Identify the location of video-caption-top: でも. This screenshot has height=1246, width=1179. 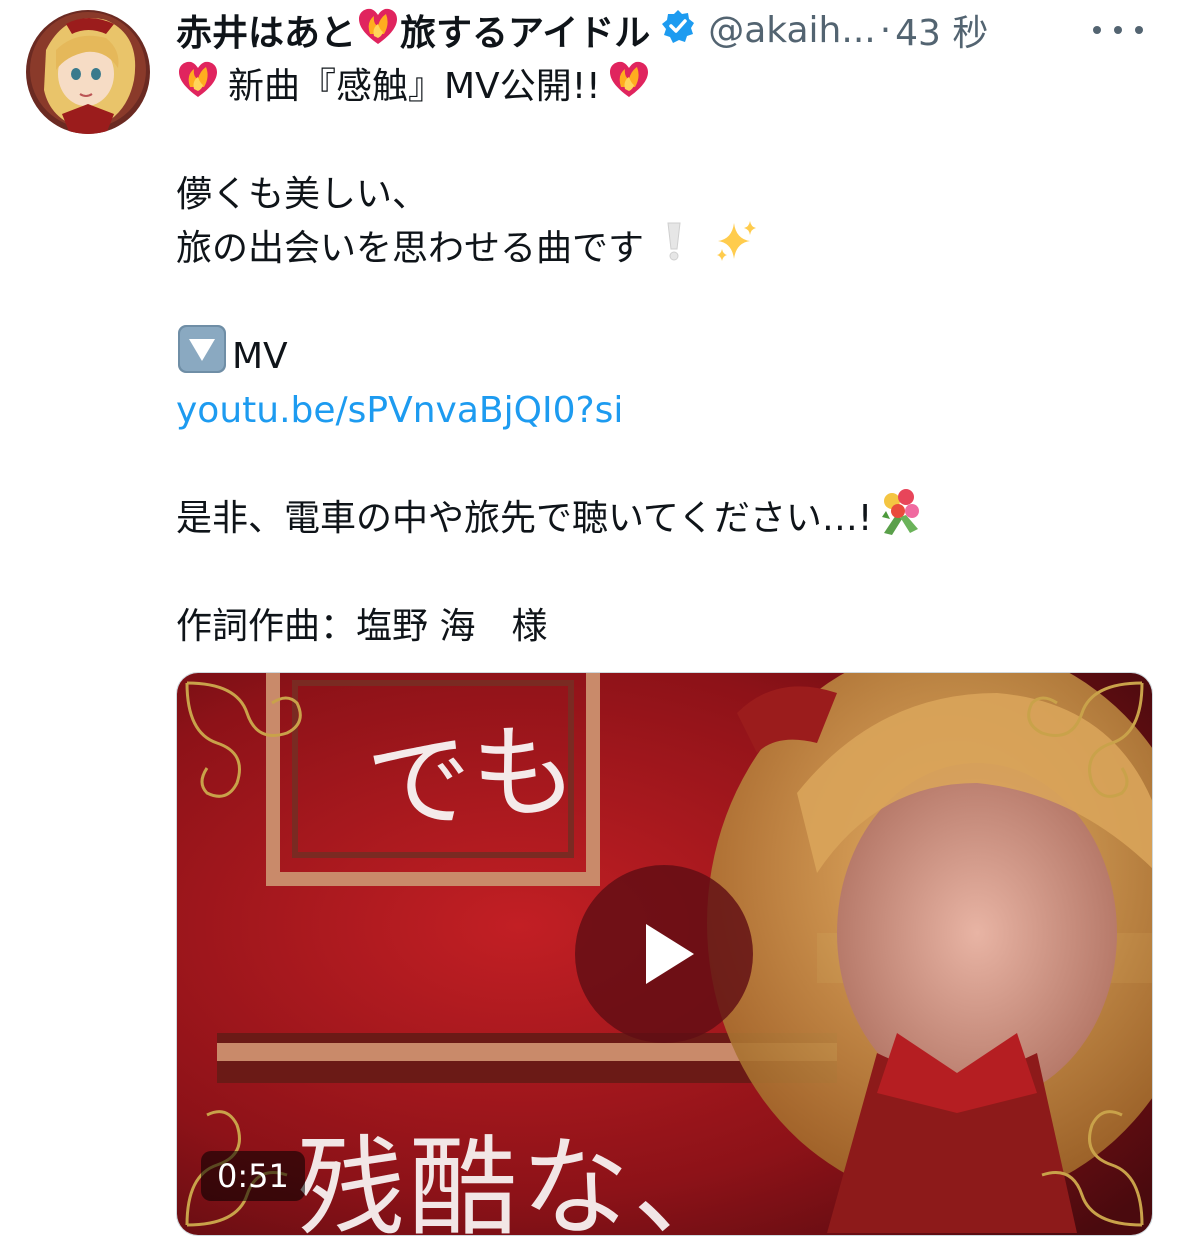
(472, 778).